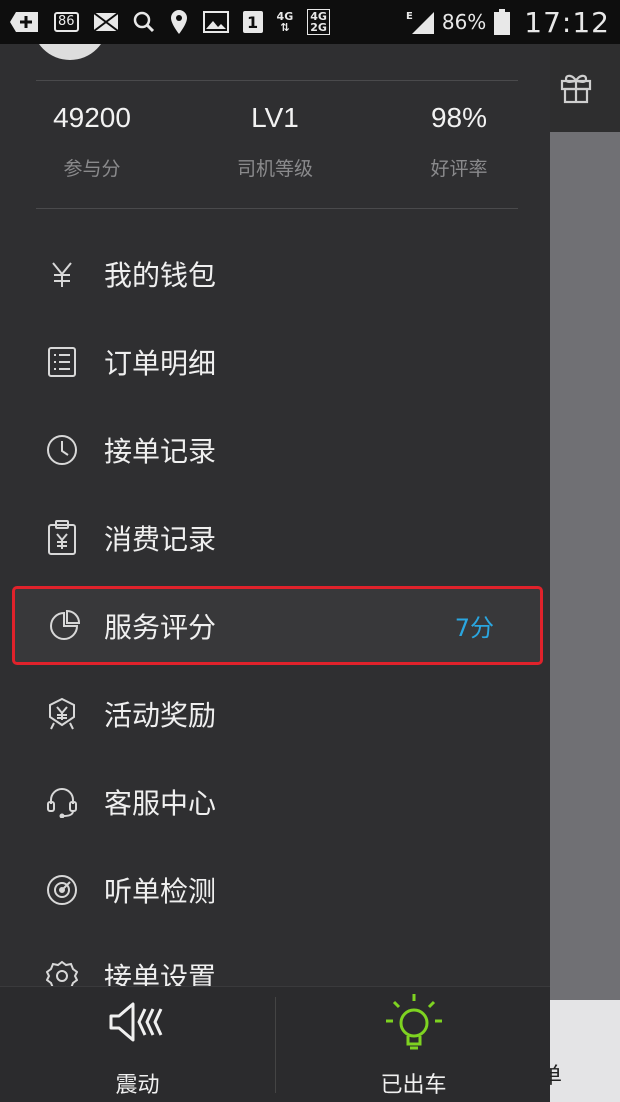 This screenshot has width=620, height=1102. I want to click on menu-label: 客服中心, so click(160, 803).